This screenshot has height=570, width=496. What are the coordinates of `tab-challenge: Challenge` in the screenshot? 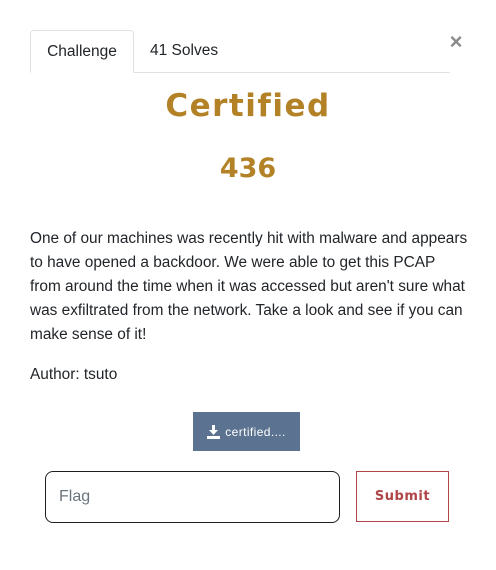 It's located at (82, 51).